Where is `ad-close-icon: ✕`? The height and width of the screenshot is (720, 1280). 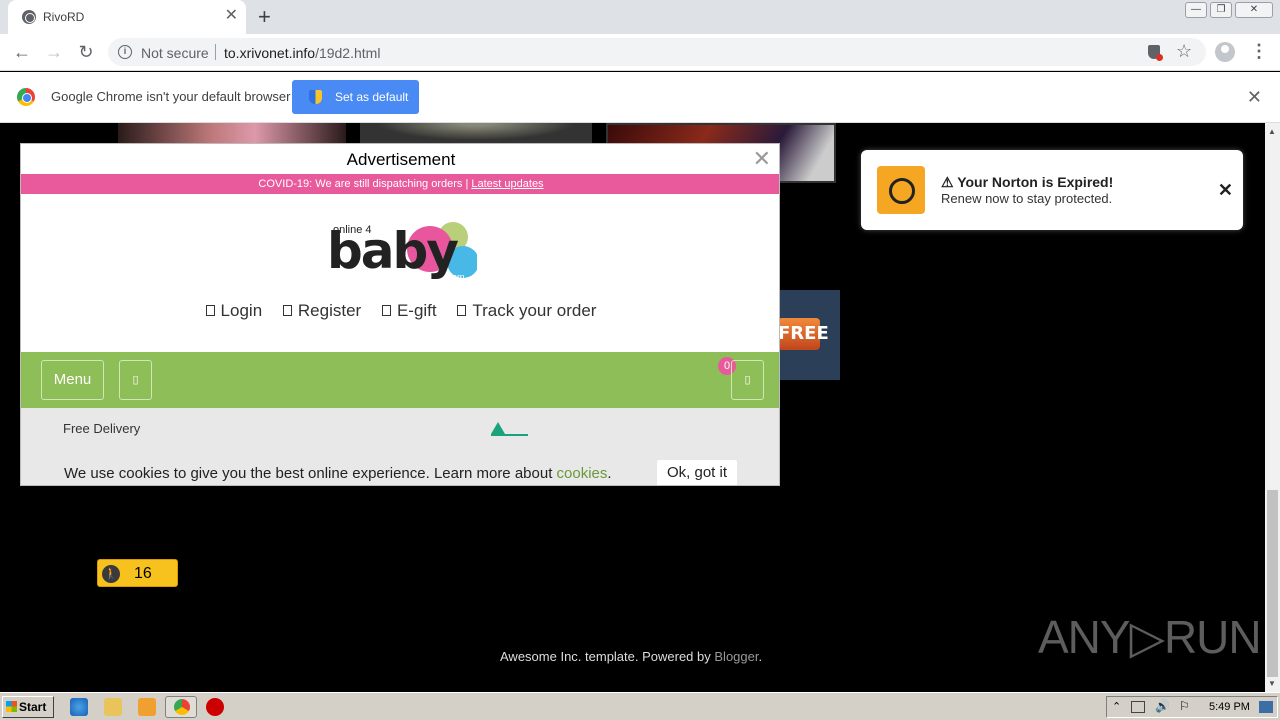 ad-close-icon: ✕ is located at coordinates (762, 159).